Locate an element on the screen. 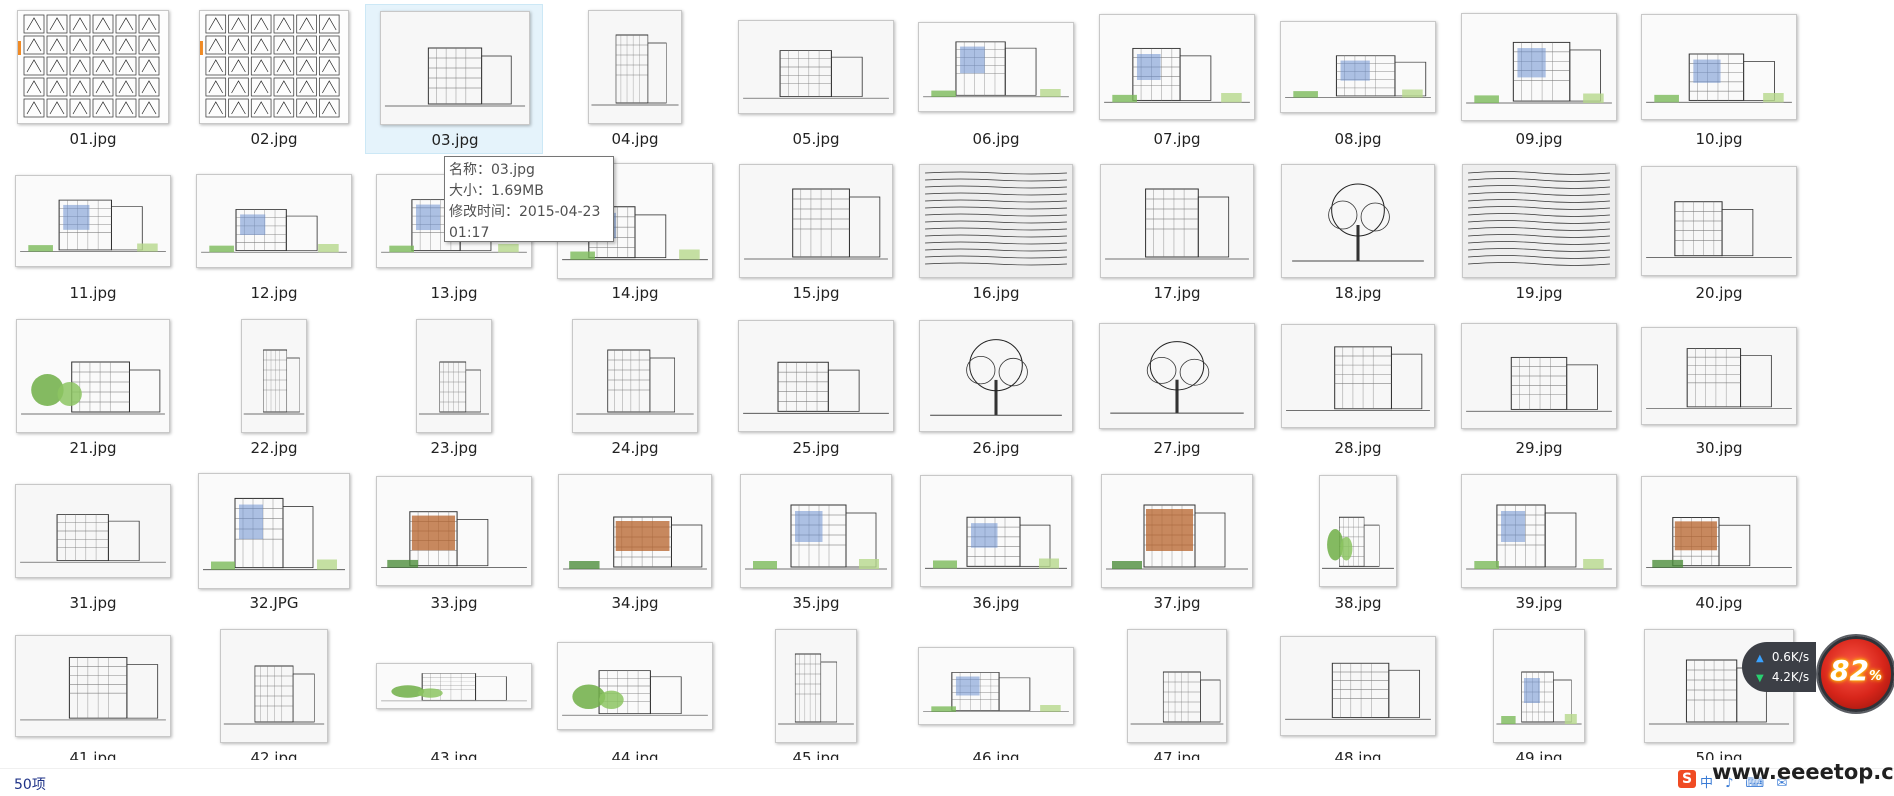 The height and width of the screenshot is (796, 1894). file-item: 26.jpg is located at coordinates (996, 388).